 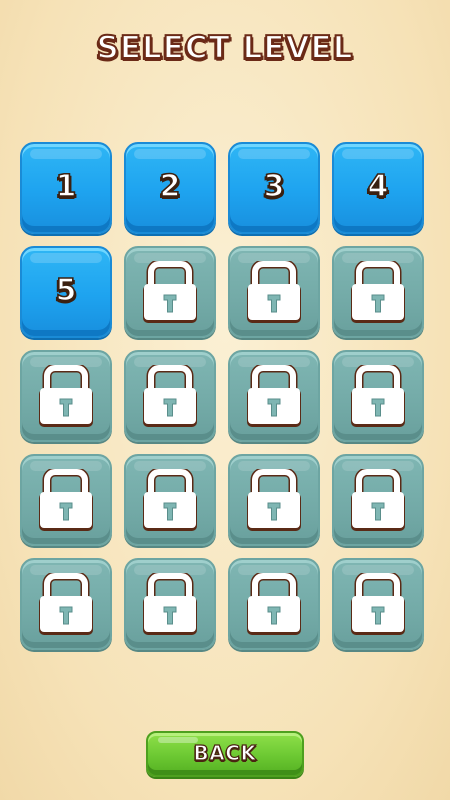 I want to click on level-number: 2, so click(x=170, y=186).